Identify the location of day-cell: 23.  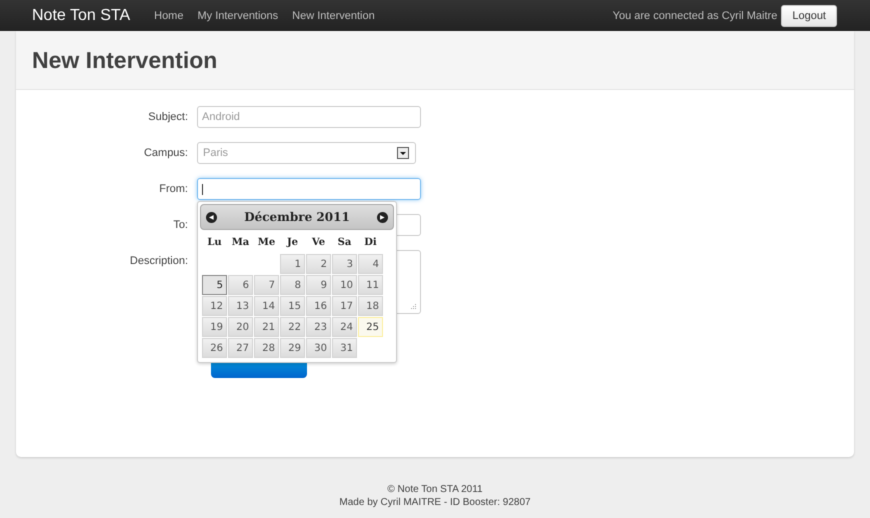
(318, 327).